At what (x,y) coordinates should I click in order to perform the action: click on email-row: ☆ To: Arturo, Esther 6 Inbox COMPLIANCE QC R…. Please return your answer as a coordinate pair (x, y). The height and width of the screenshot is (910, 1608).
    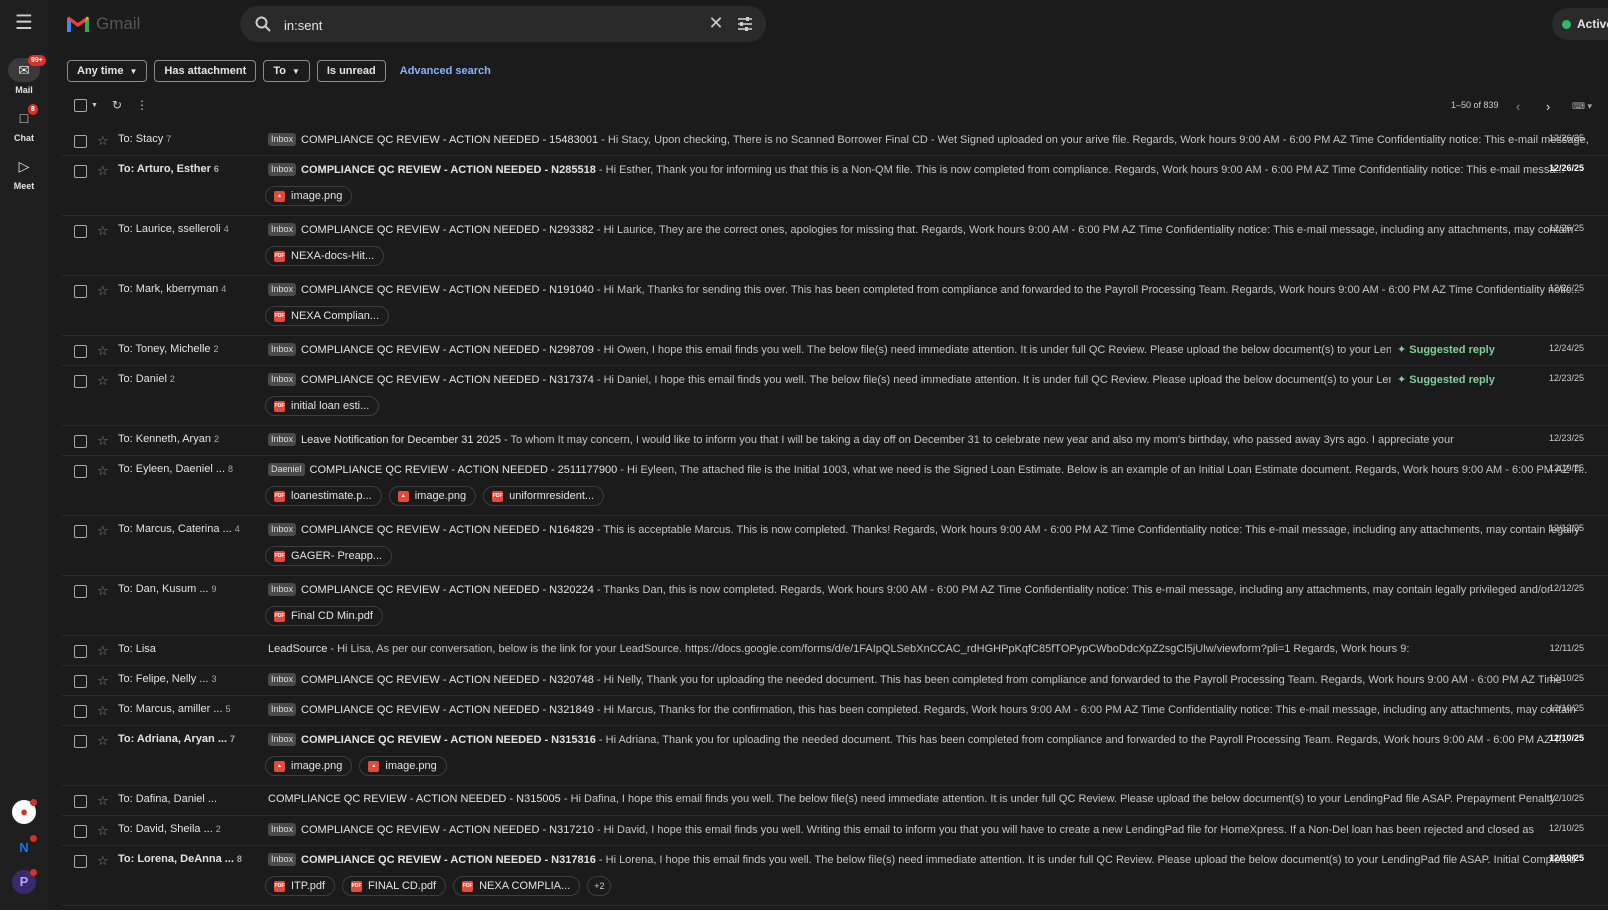
    Looking at the image, I should click on (835, 186).